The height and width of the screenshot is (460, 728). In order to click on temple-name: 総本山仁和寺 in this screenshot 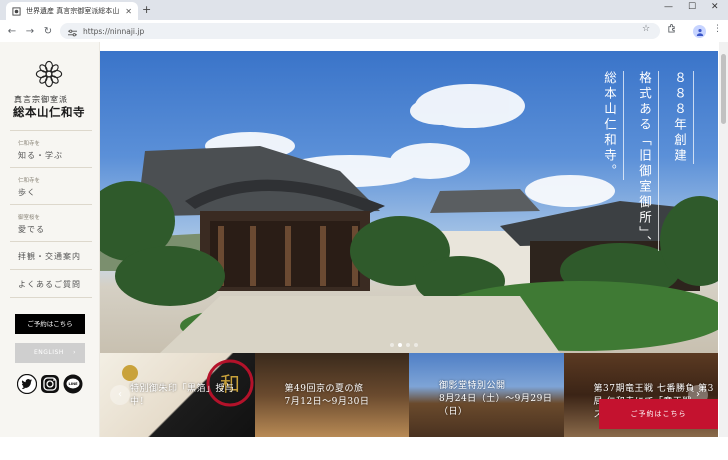, I will do `click(49, 112)`.